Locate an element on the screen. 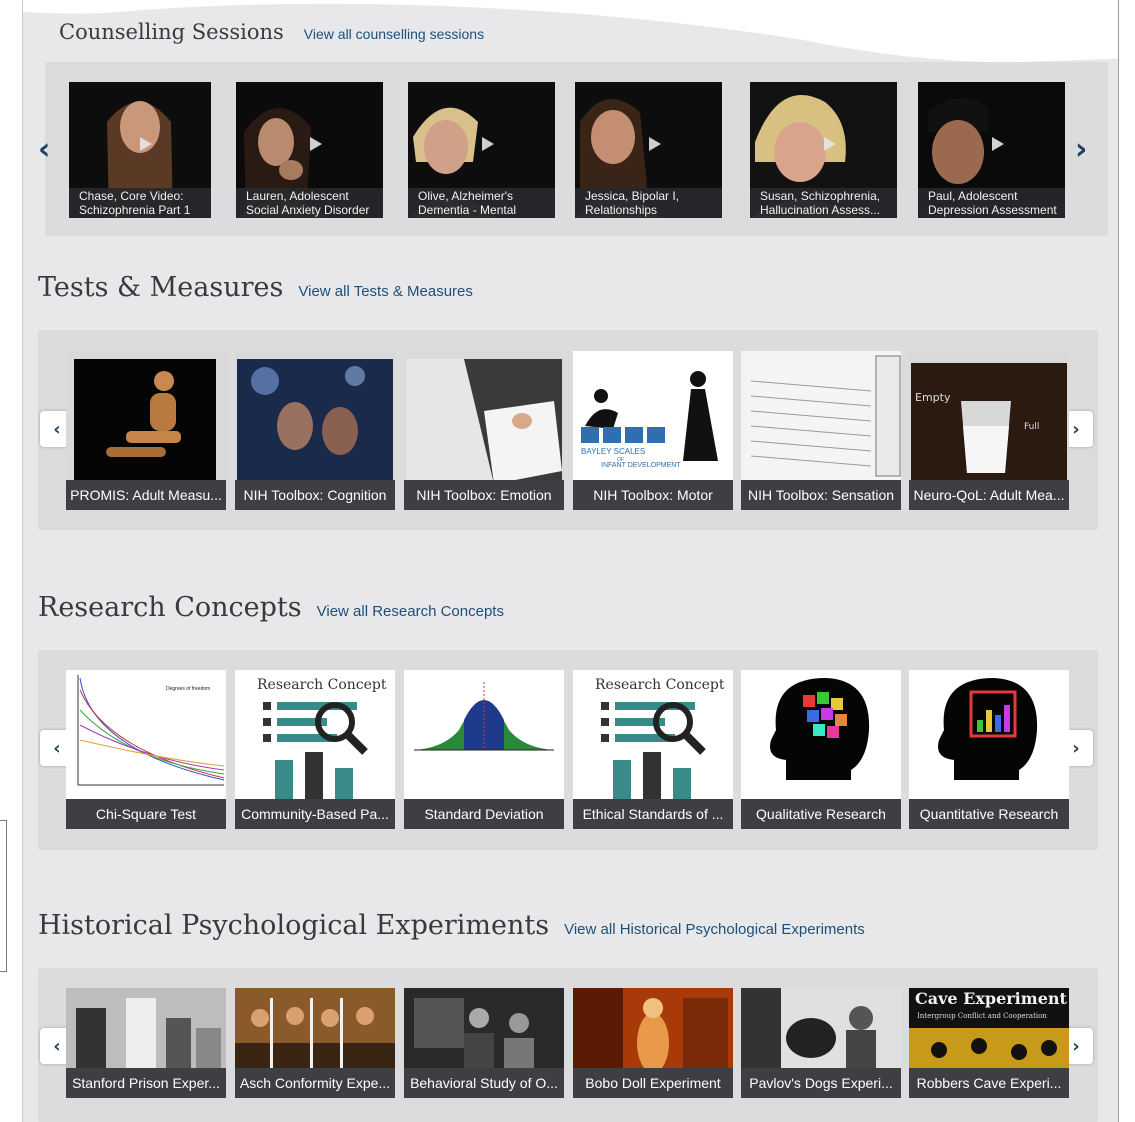  svg-text: Degrees of freedom is located at coordinates (188, 689).